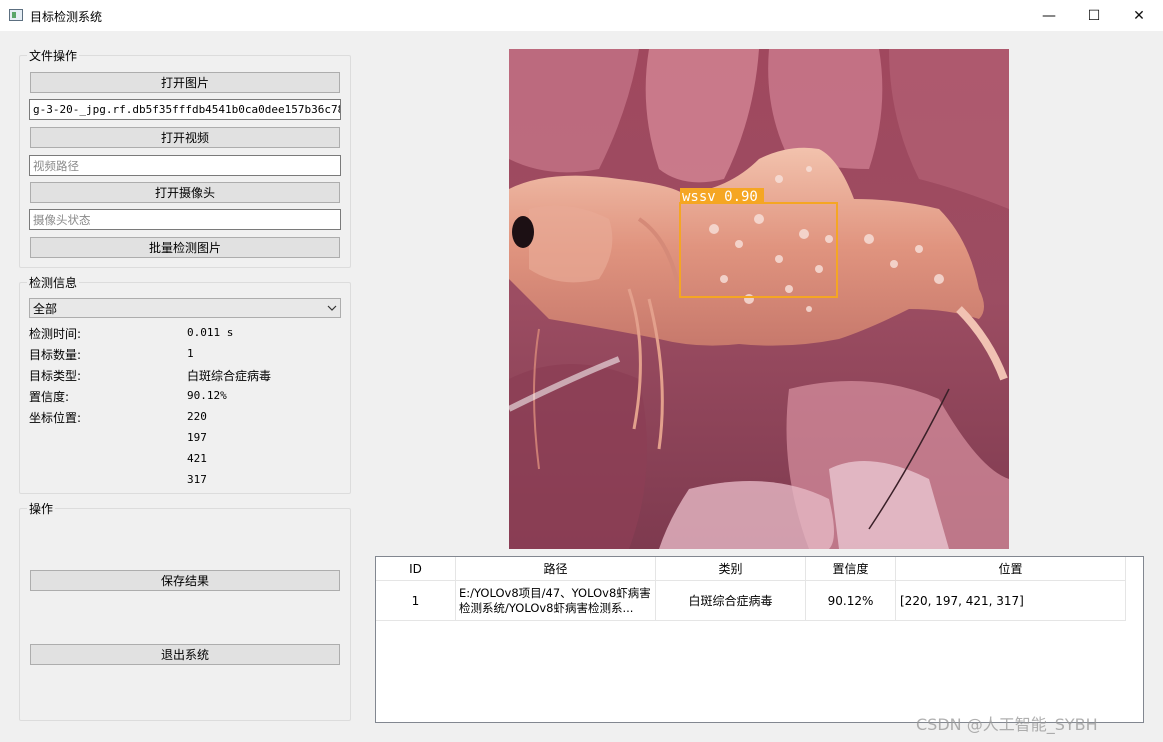 This screenshot has height=742, width=1163. What do you see at coordinates (851, 569) in the screenshot?
I see `col-header-confidence: 置信度` at bounding box center [851, 569].